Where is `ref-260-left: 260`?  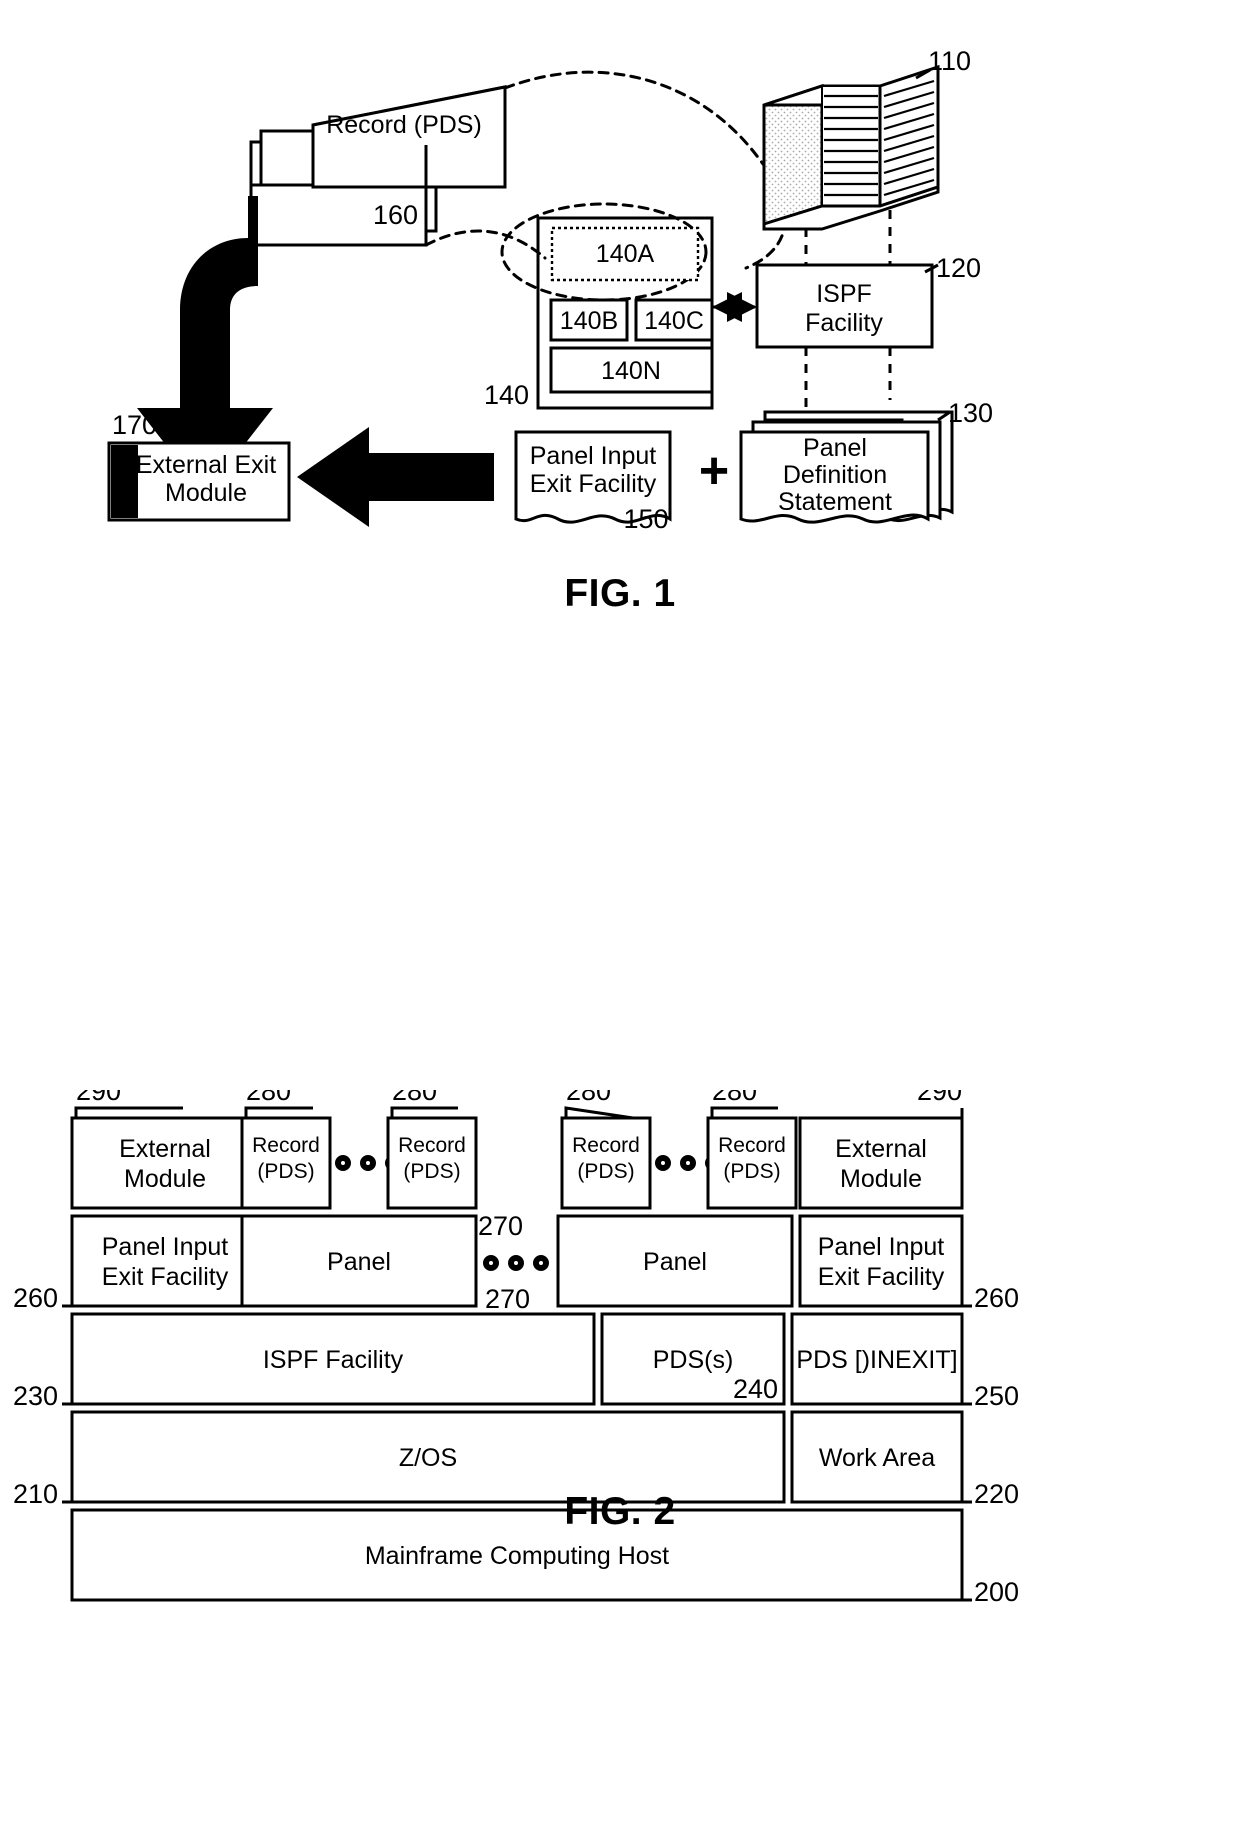 ref-260-left: 260 is located at coordinates (35, 1298).